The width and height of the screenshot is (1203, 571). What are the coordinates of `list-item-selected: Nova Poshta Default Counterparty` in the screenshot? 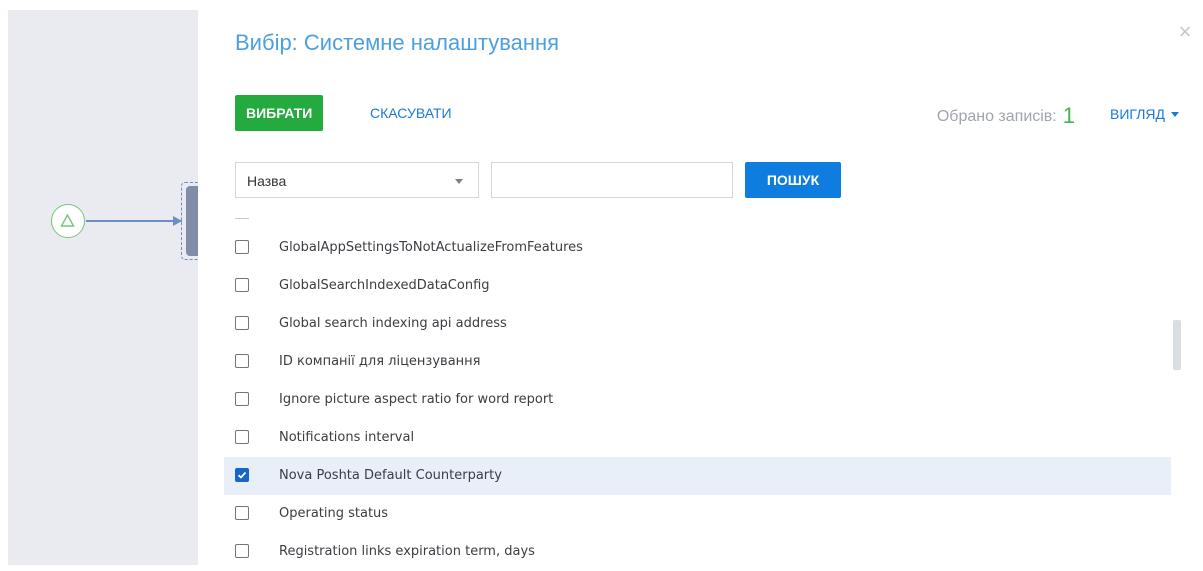 It's located at (697, 476).